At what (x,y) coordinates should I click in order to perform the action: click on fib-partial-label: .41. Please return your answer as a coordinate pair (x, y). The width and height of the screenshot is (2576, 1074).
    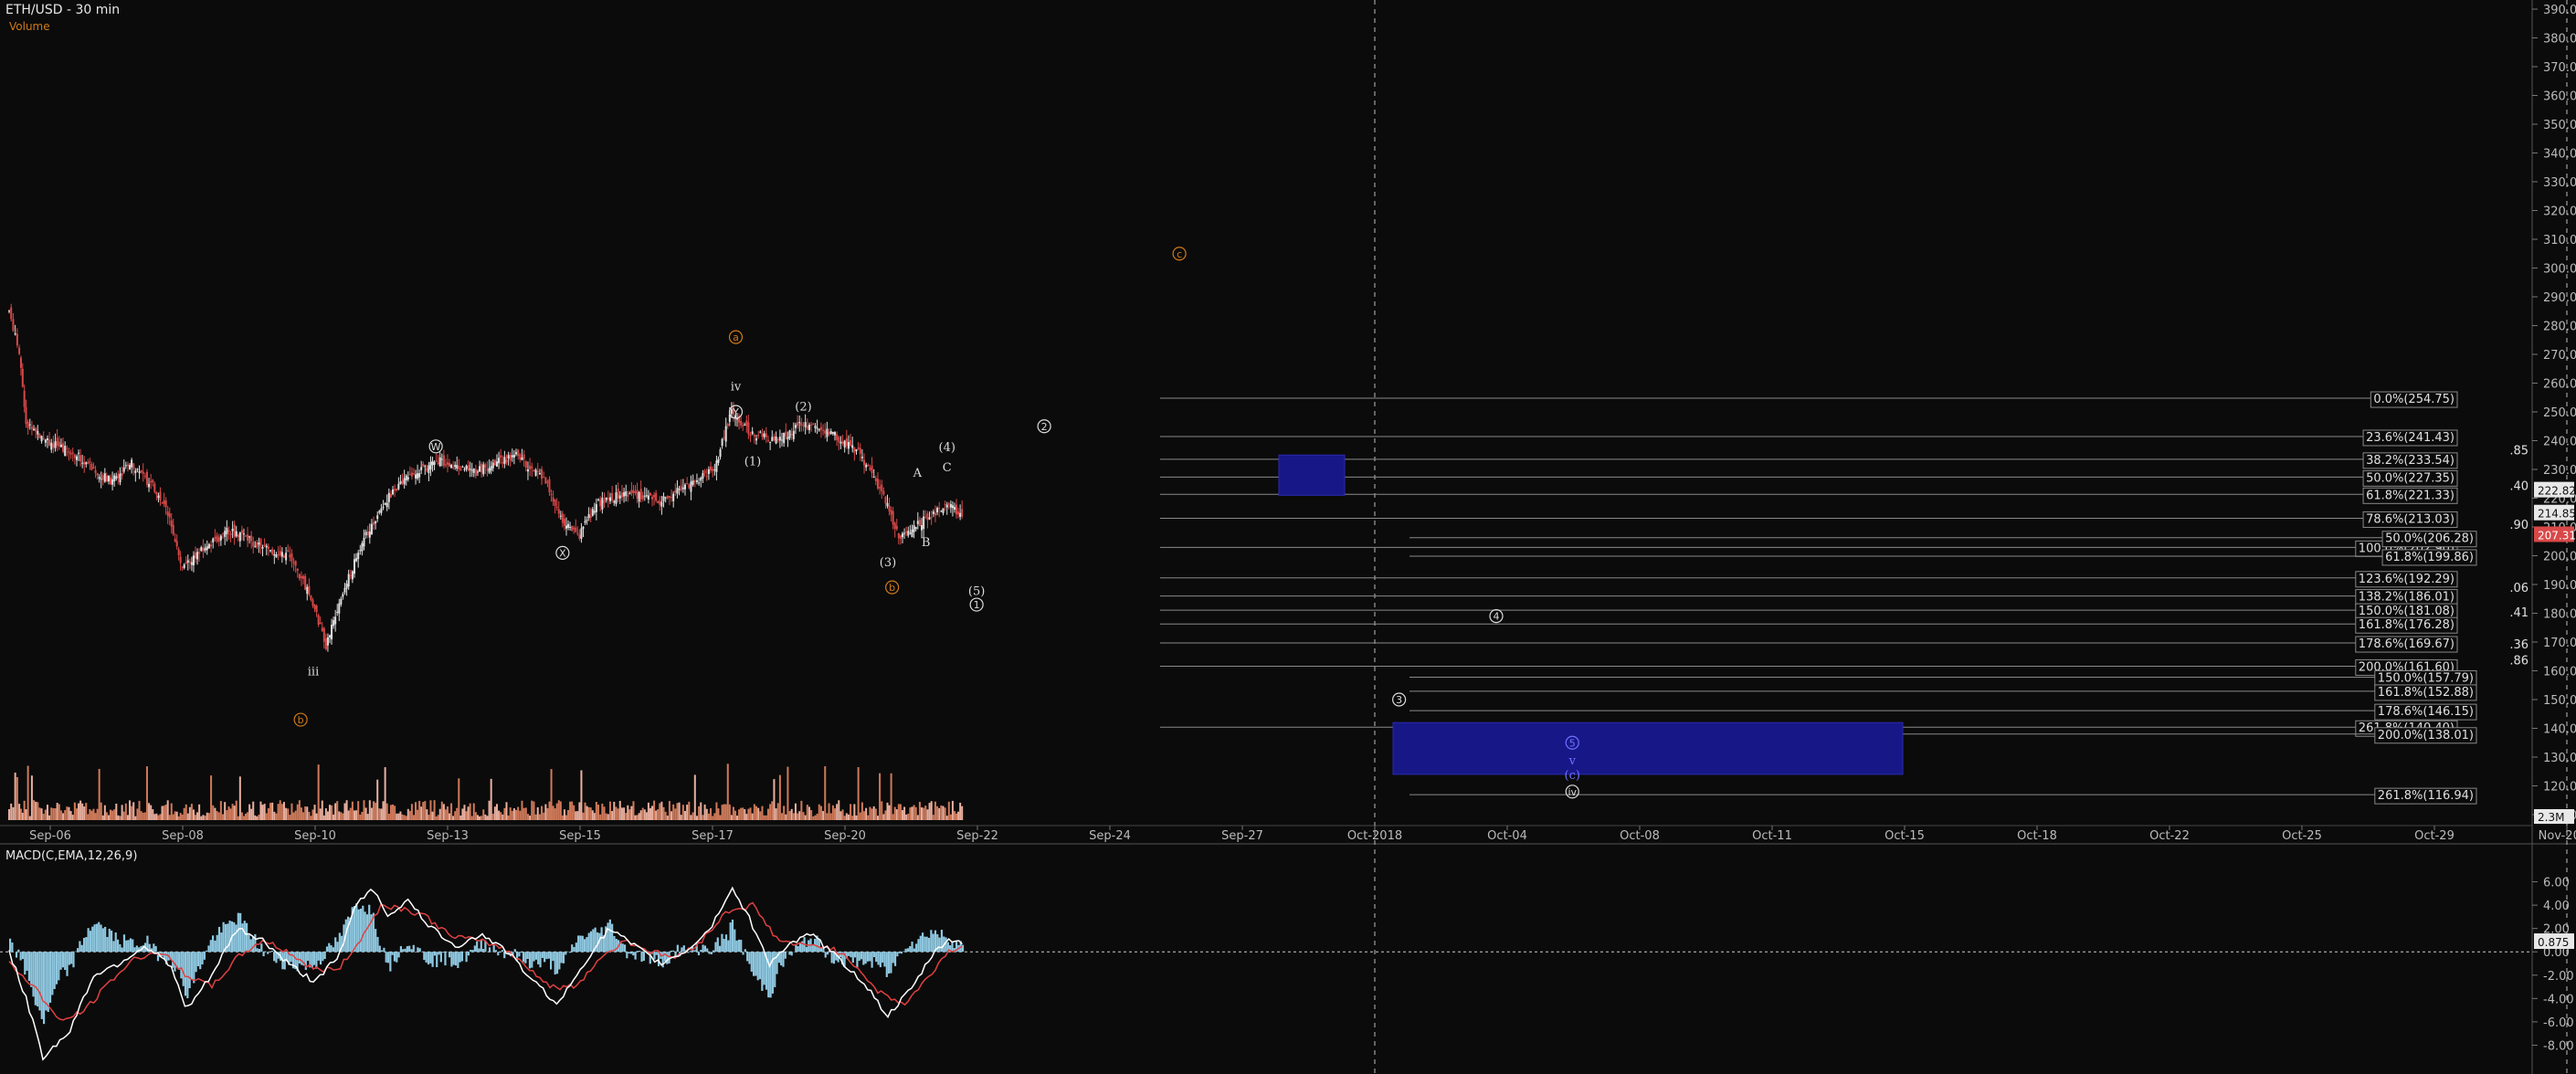
    Looking at the image, I should click on (2518, 613).